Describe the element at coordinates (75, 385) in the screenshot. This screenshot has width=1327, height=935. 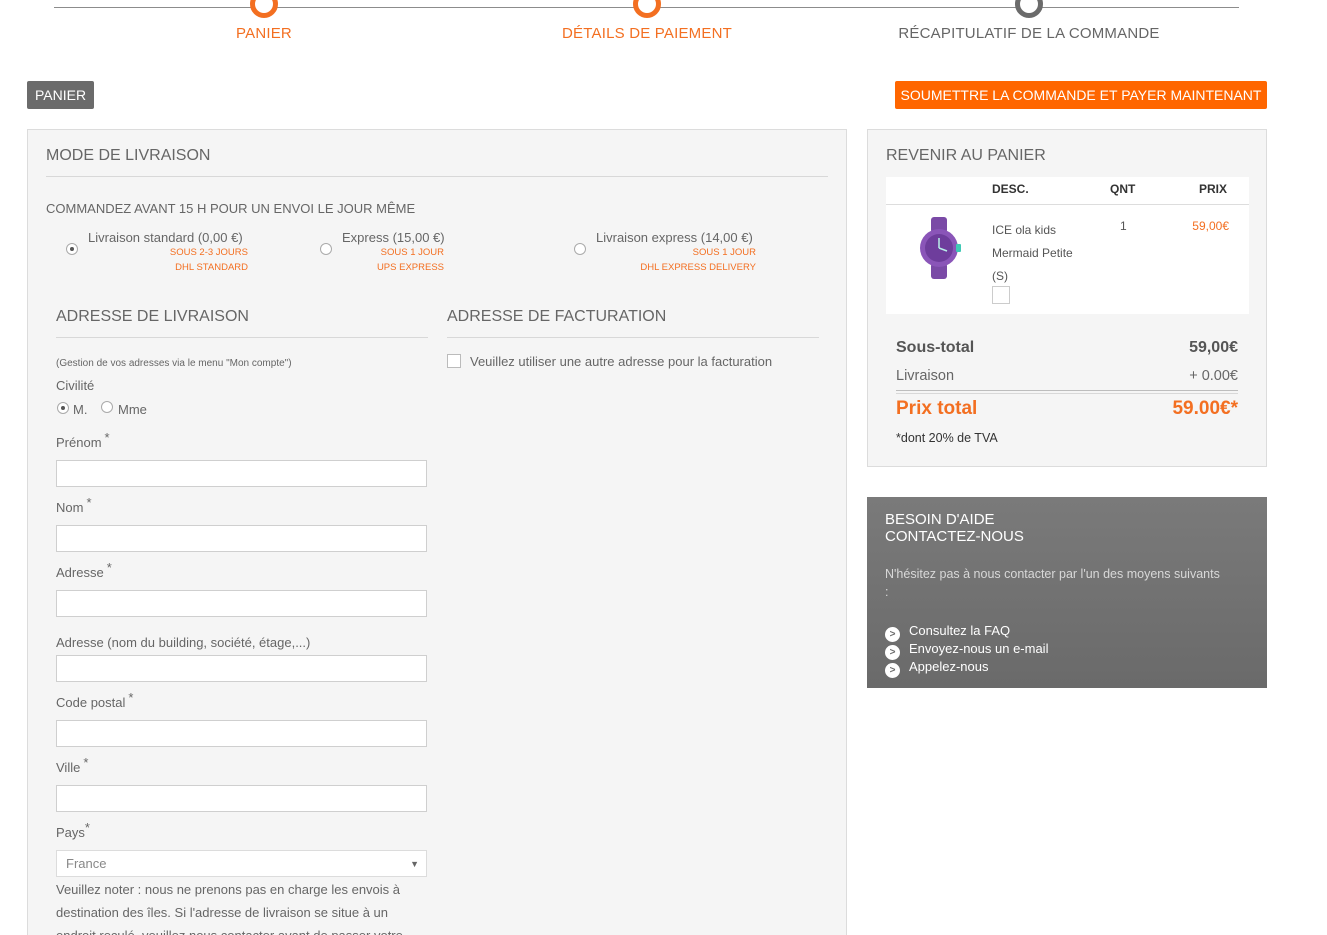
I see `civility-label: Civilité` at that location.